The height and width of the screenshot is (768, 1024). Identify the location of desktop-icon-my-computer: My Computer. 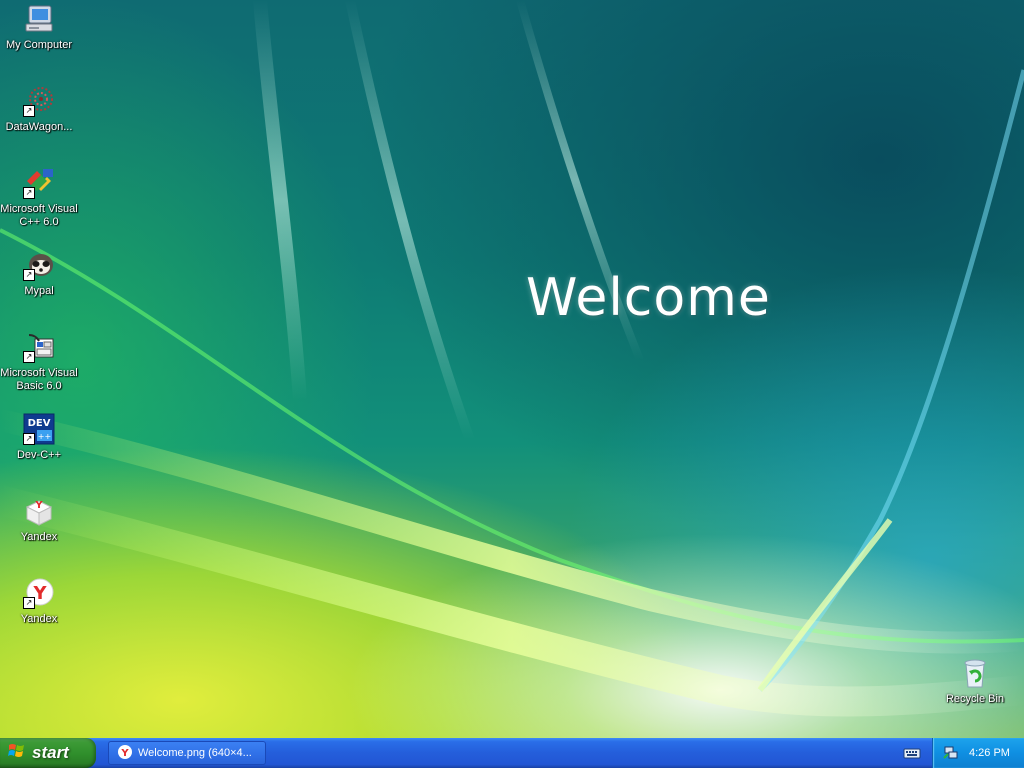
(39, 27).